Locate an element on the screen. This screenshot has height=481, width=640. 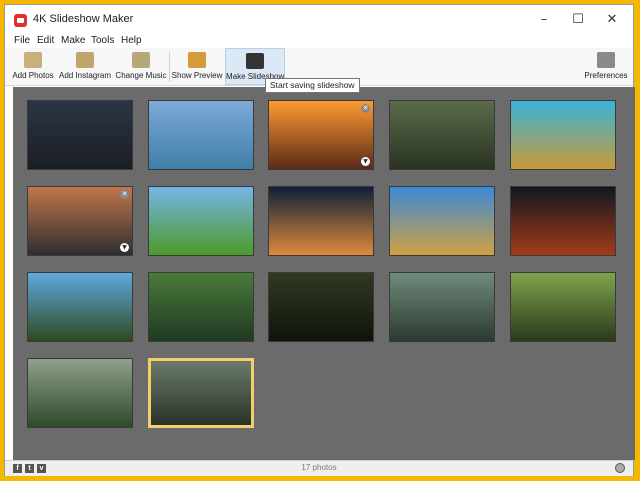
menu-tools: Tools is located at coordinates (102, 40).